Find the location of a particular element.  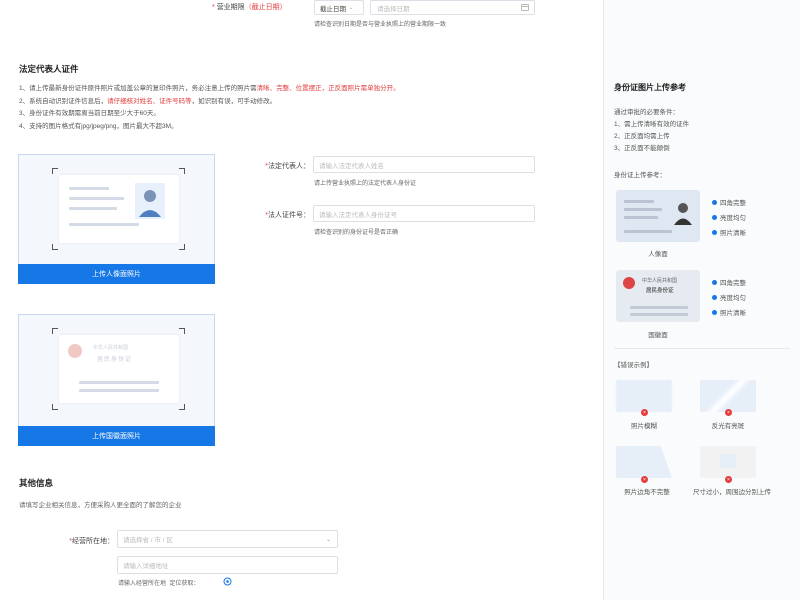

legal-rep-section-title: 法定代表人证件 is located at coordinates (49, 69).